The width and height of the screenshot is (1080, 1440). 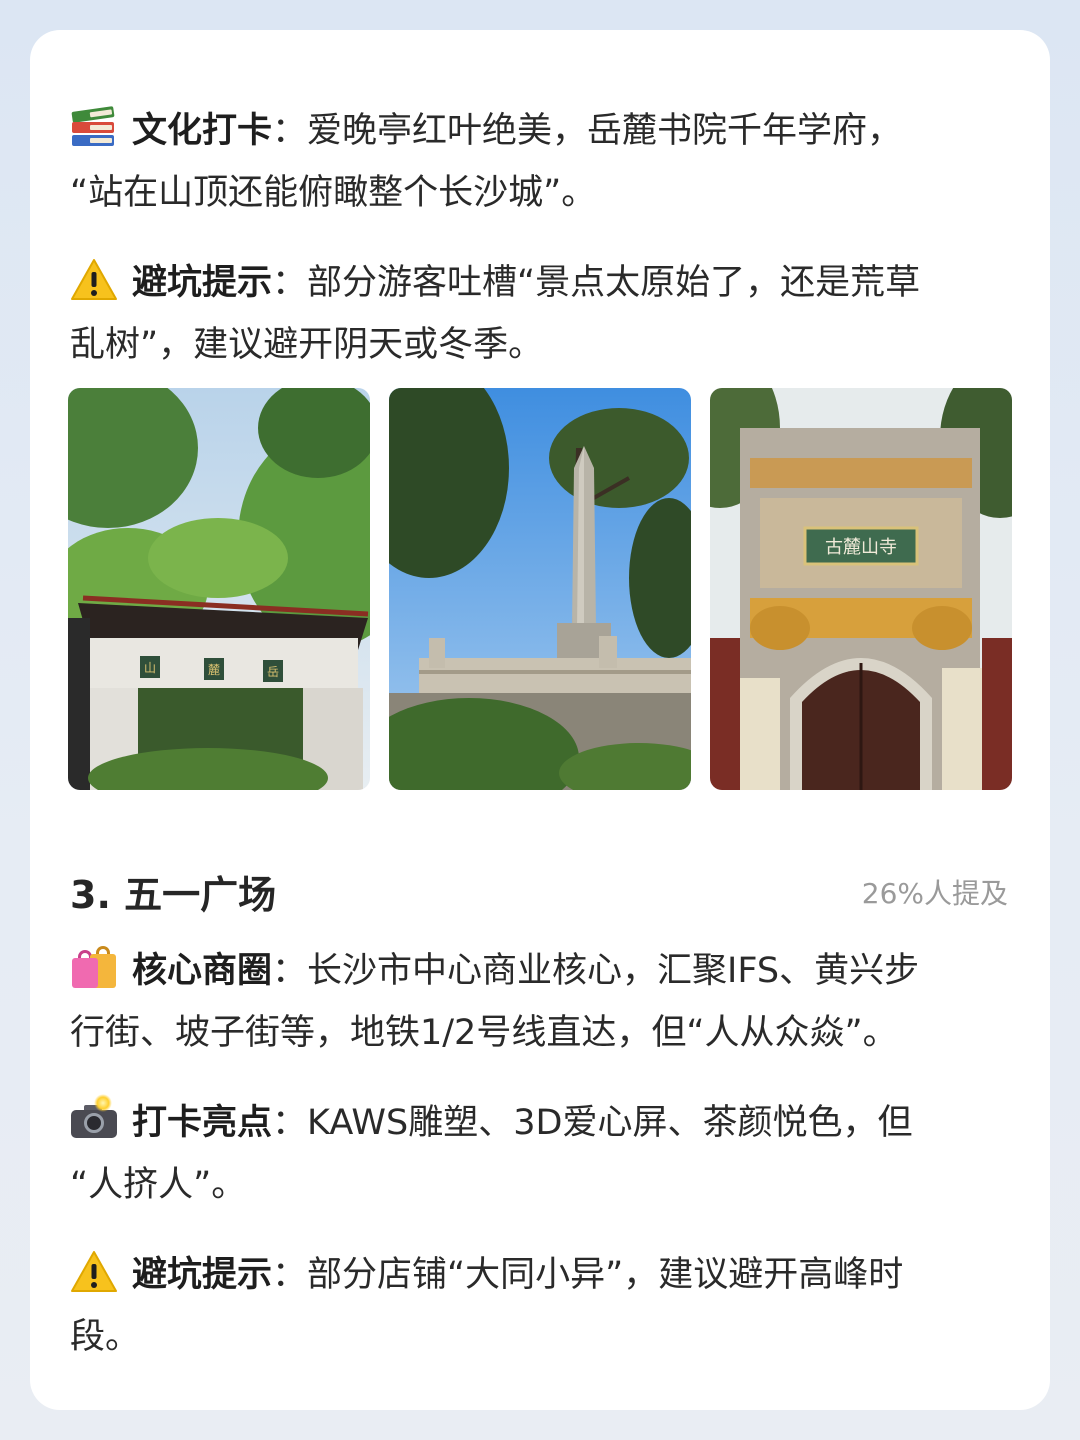 I want to click on highlight-text-2: “人挤人”。, so click(x=158, y=1185).